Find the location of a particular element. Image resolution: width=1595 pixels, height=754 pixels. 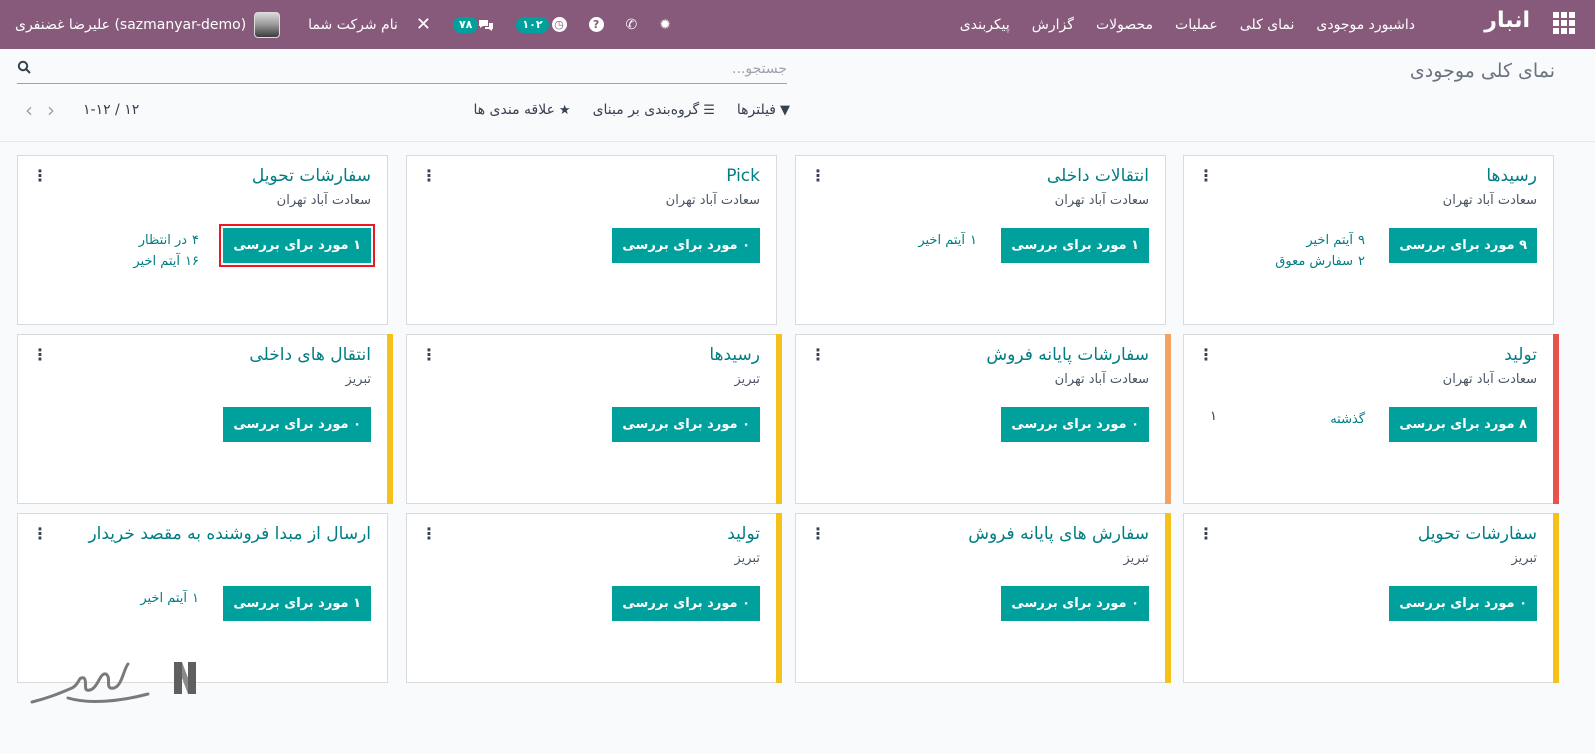

picking-type-card: رسیدها تبریز ⋮ ۰ مورد برای بررسی is located at coordinates (594, 419).